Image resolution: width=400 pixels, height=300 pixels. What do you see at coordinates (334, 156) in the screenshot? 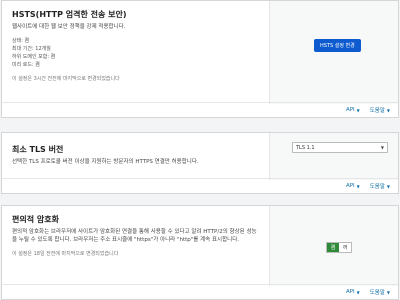
I see `tls-action-panel: TLS 1.1 ▼` at bounding box center [334, 156].